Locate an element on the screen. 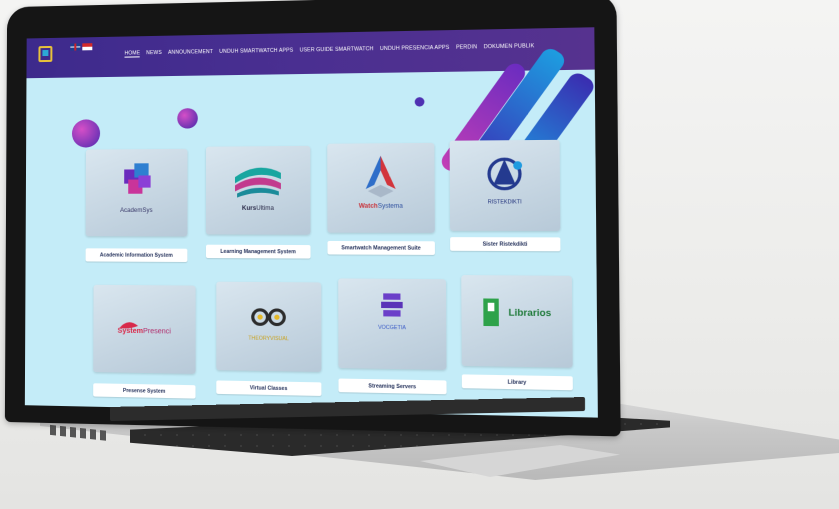 The image size is (839, 509). watchsystema-logo-icon is located at coordinates (380, 176).